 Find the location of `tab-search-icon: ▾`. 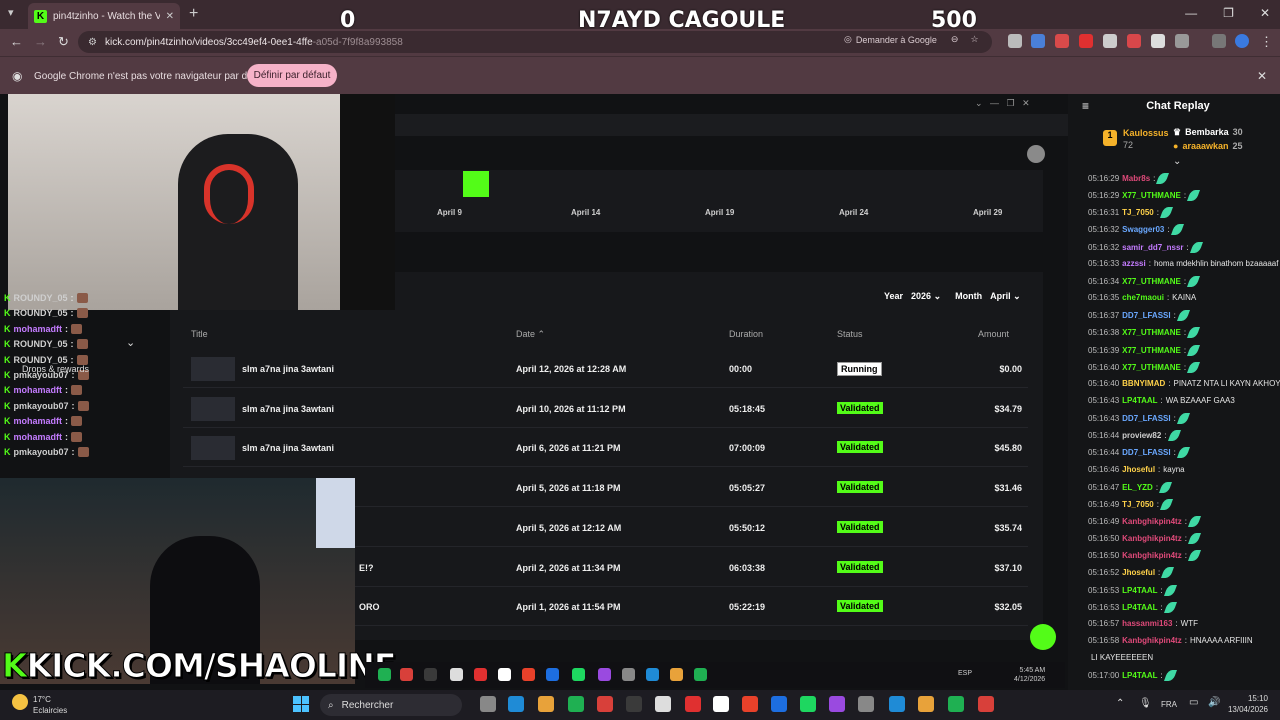

tab-search-icon: ▾ is located at coordinates (11, 12).